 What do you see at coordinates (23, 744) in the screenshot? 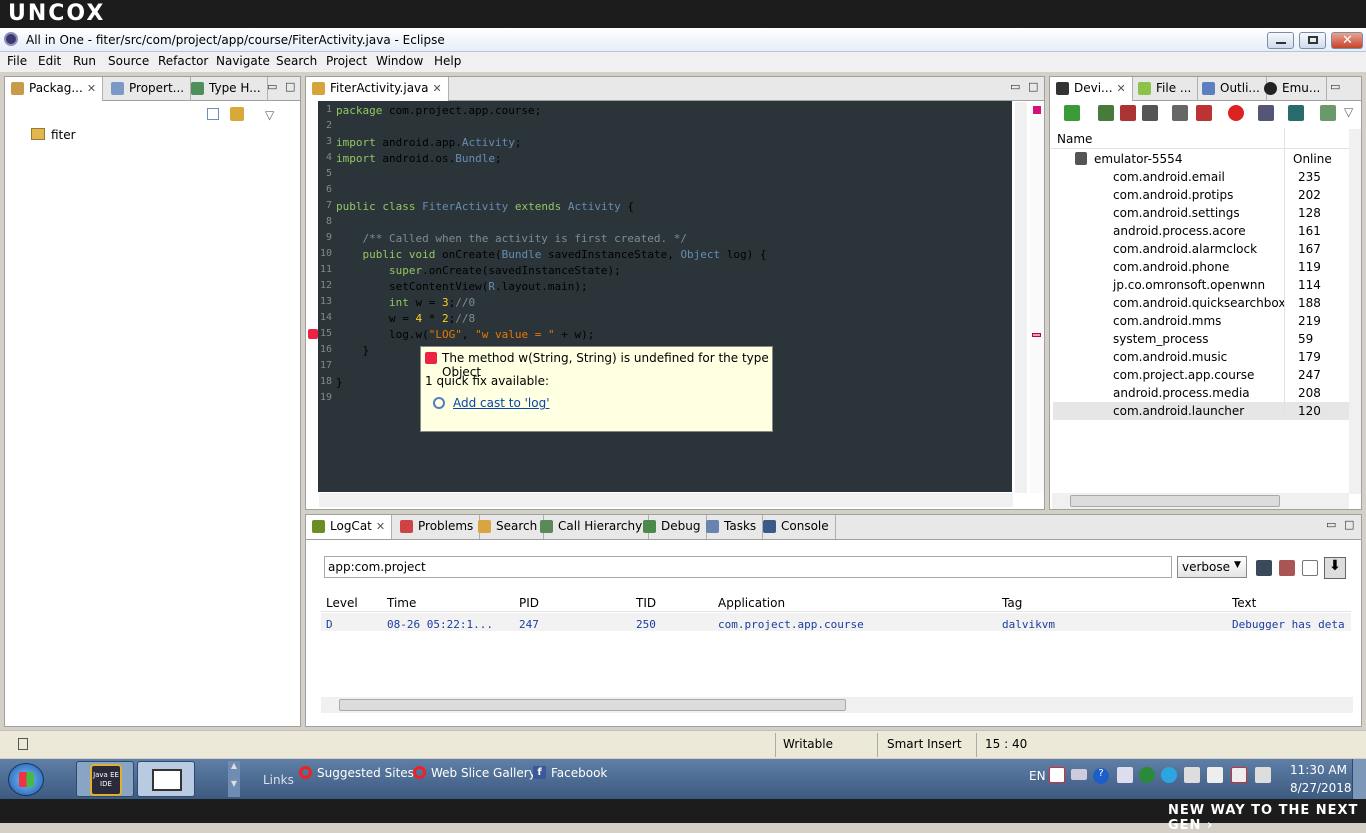
I see `new-fastview-icon` at bounding box center [23, 744].